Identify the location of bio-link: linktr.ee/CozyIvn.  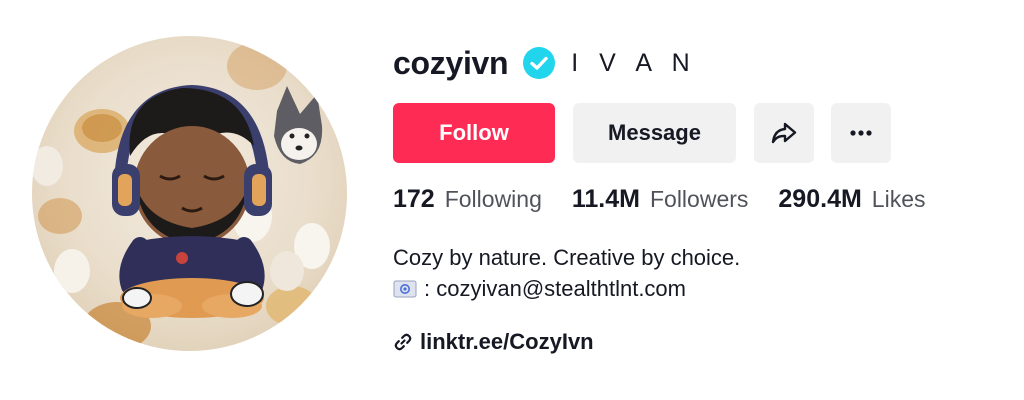
(693, 342).